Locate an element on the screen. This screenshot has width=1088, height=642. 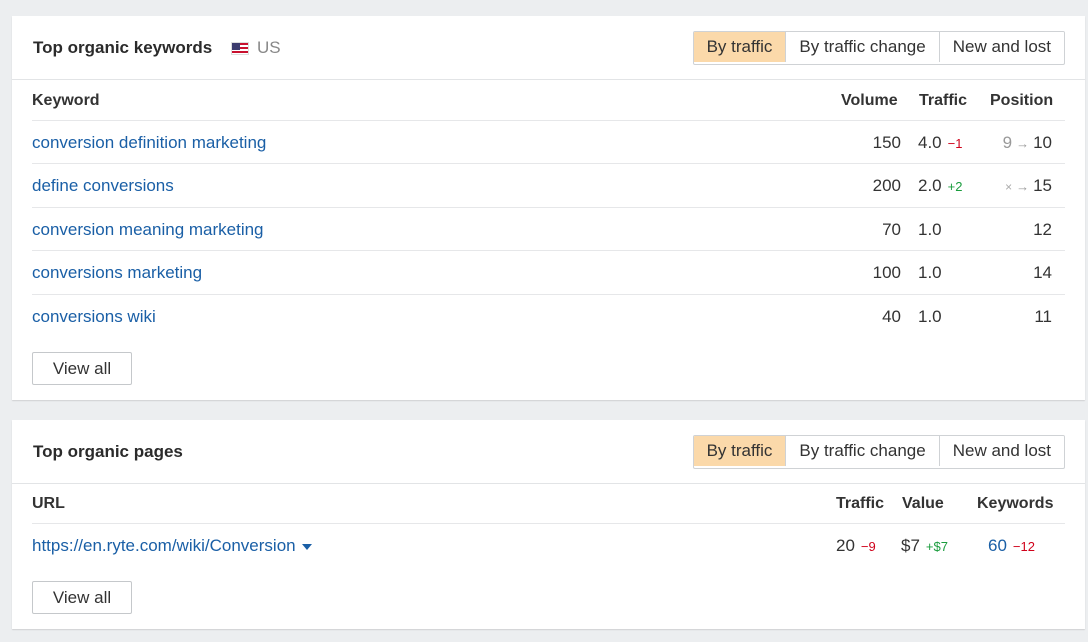
not-ranked-icon: × is located at coordinates (1009, 187).